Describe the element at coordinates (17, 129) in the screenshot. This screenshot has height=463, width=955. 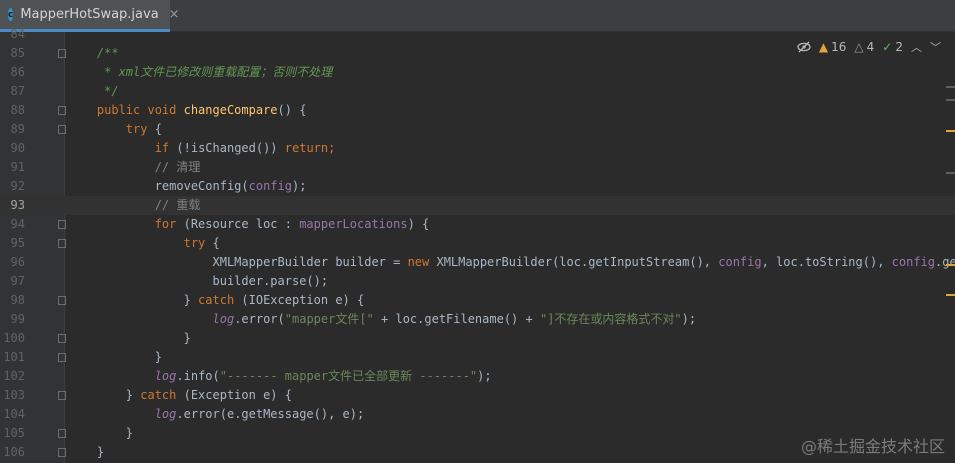
I see `line-number: 89` at that location.